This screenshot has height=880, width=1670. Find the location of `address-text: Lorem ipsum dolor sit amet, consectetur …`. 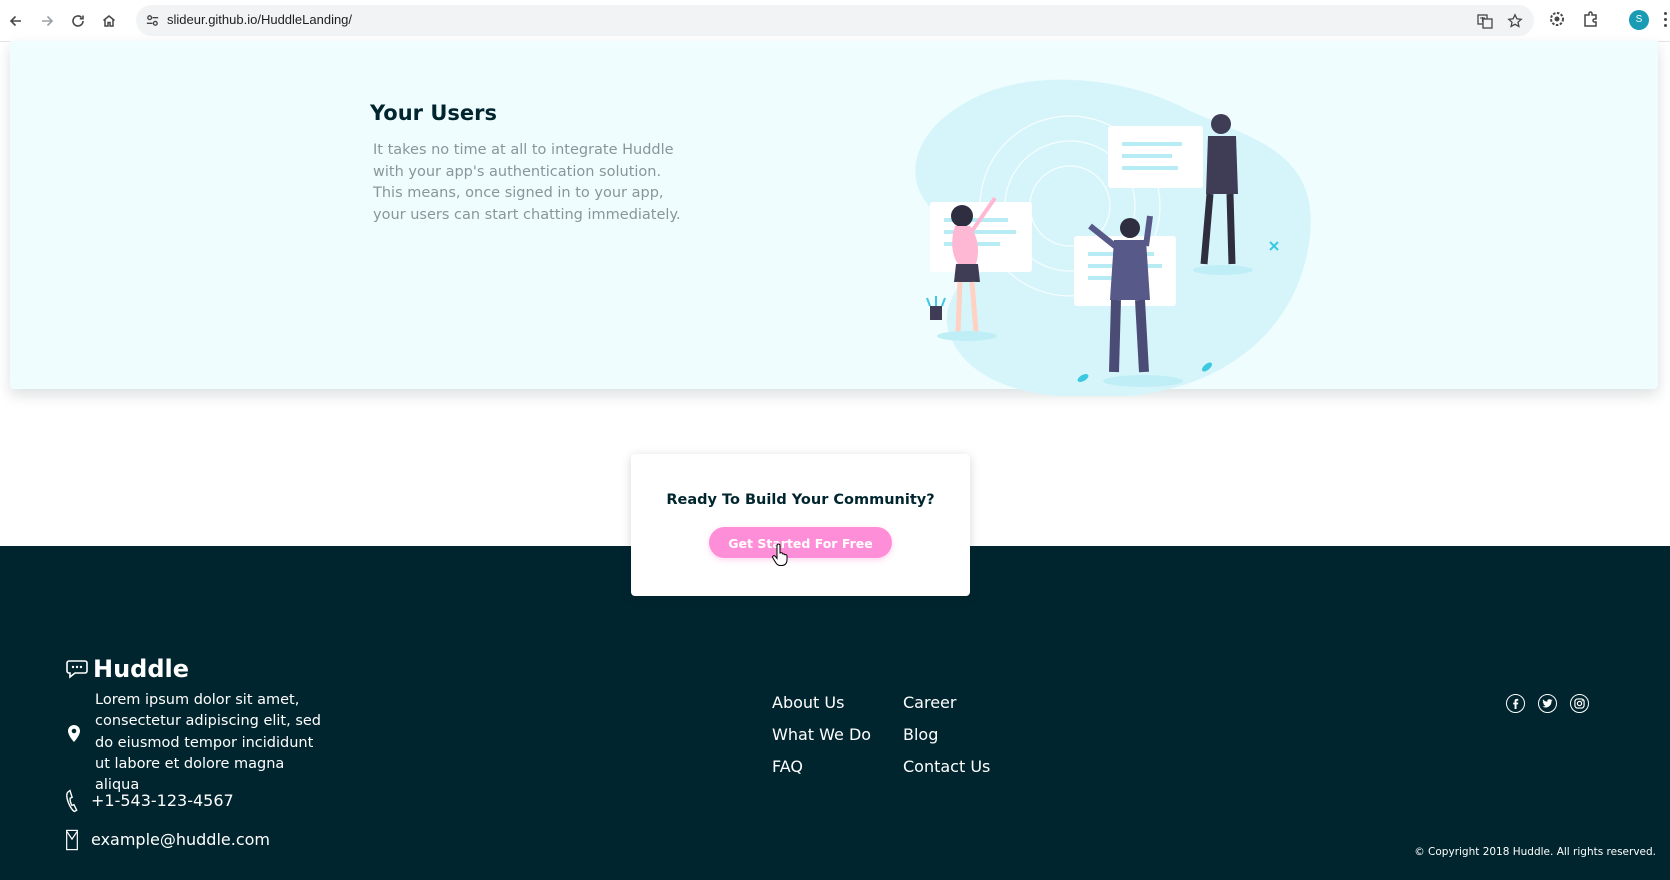

address-text: Lorem ipsum dolor sit amet, consectetur … is located at coordinates (208, 743).